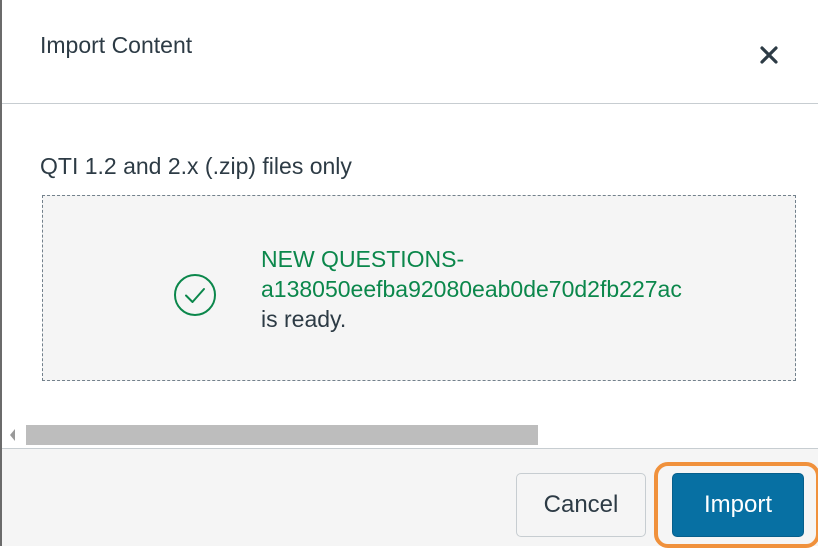 The height and width of the screenshot is (548, 818). I want to click on file-name-line2: a138050eefba92080eab0de70d2fb227ac, so click(471, 289).